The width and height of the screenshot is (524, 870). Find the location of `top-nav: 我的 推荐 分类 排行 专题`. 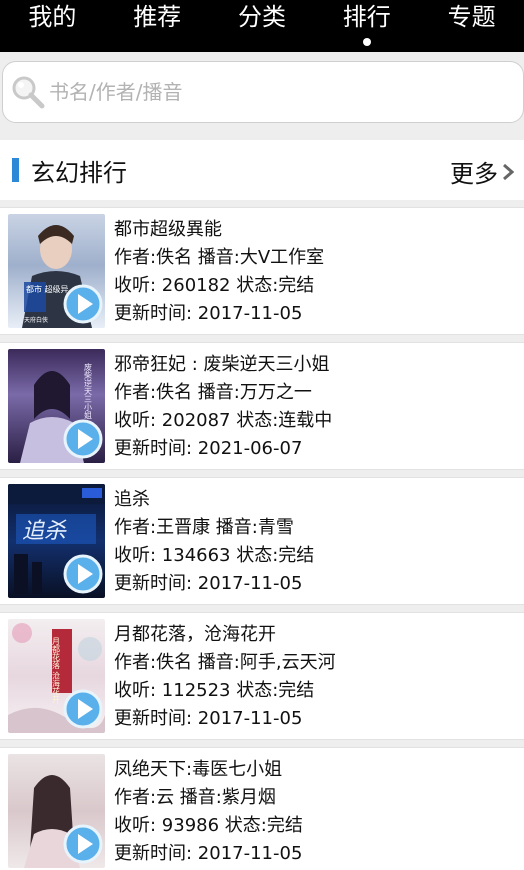

top-nav: 我的 推荐 分类 排行 专题 is located at coordinates (262, 26).